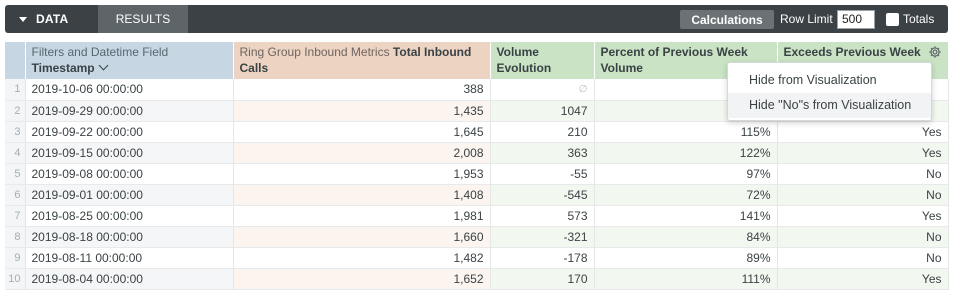 Image resolution: width=956 pixels, height=293 pixels. What do you see at coordinates (542, 237) in the screenshot?
I see `volume-evolution-cell: -321` at bounding box center [542, 237].